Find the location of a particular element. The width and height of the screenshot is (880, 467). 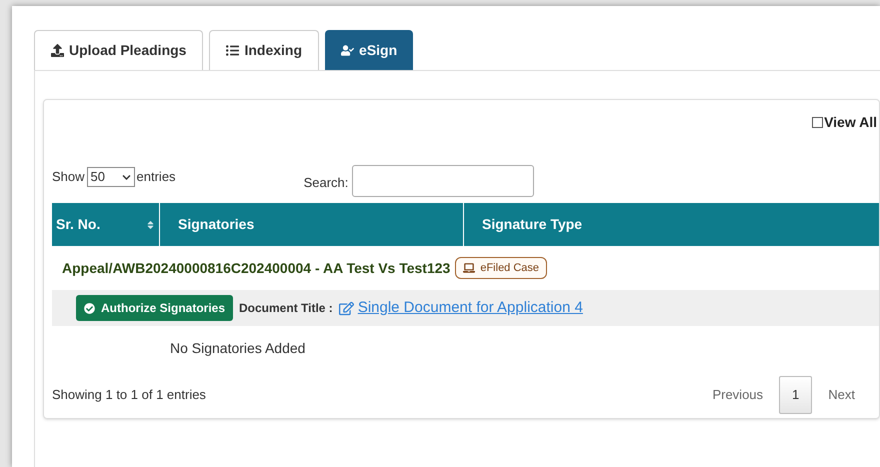

edit-icon is located at coordinates (346, 308).